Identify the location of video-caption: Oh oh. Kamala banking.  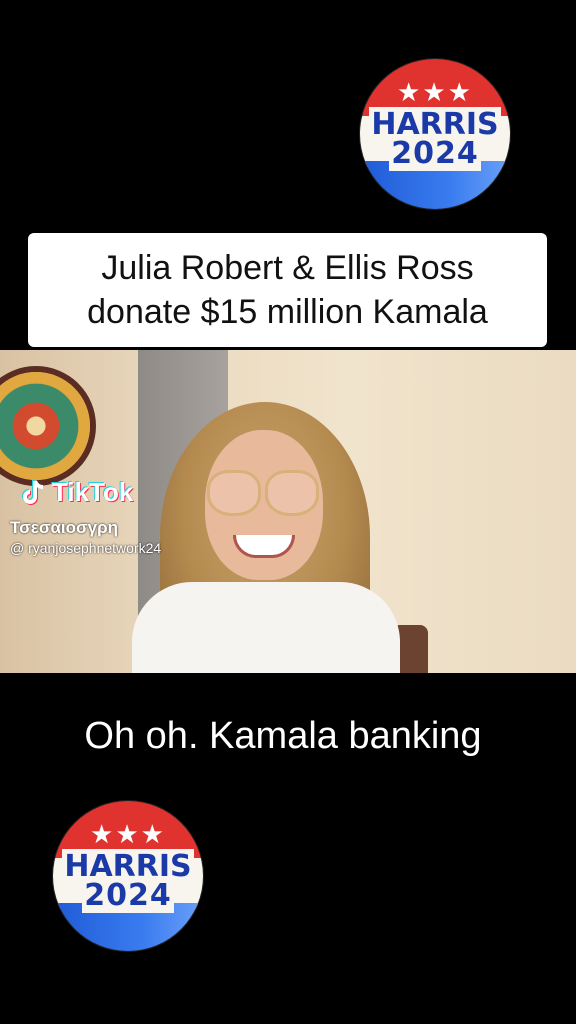
(283, 736).